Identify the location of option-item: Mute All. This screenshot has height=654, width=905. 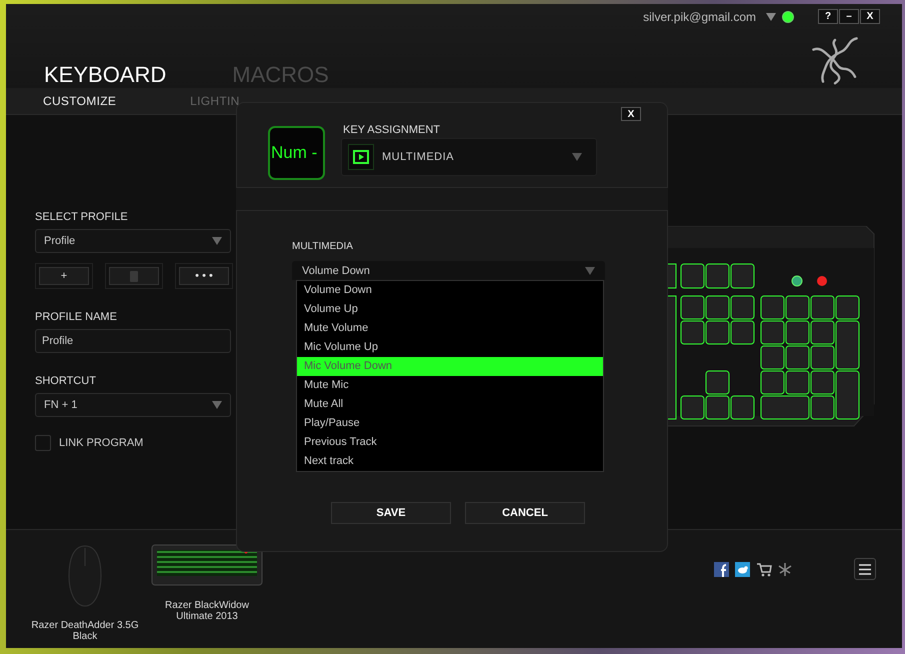
(450, 404).